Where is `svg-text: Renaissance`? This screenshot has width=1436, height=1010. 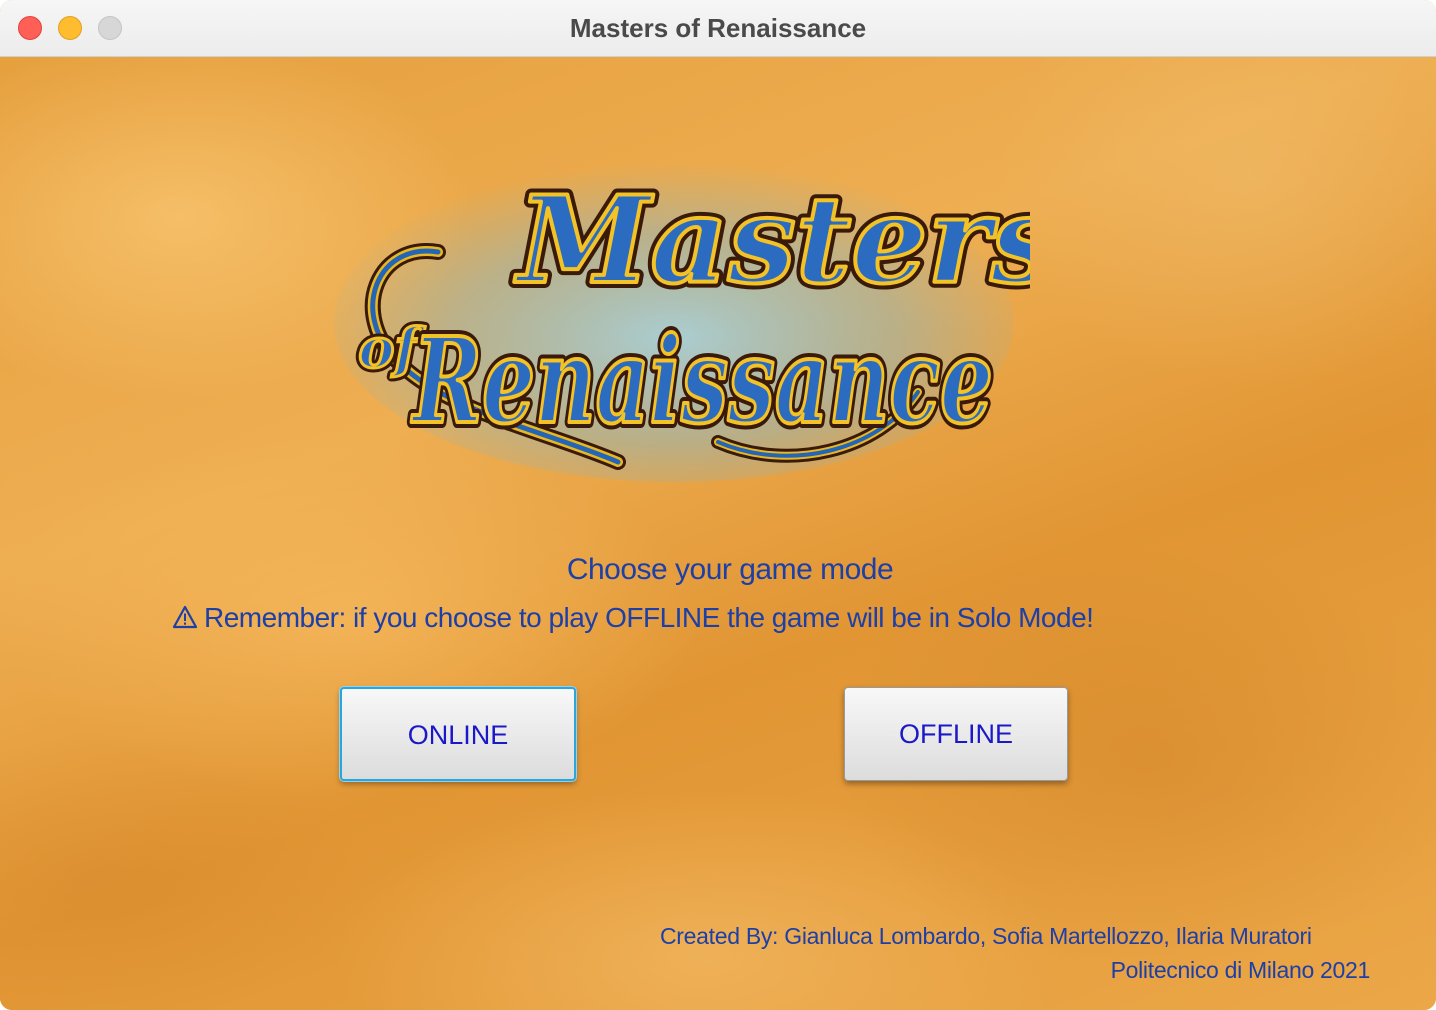
svg-text: Renaissance is located at coordinates (702, 380).